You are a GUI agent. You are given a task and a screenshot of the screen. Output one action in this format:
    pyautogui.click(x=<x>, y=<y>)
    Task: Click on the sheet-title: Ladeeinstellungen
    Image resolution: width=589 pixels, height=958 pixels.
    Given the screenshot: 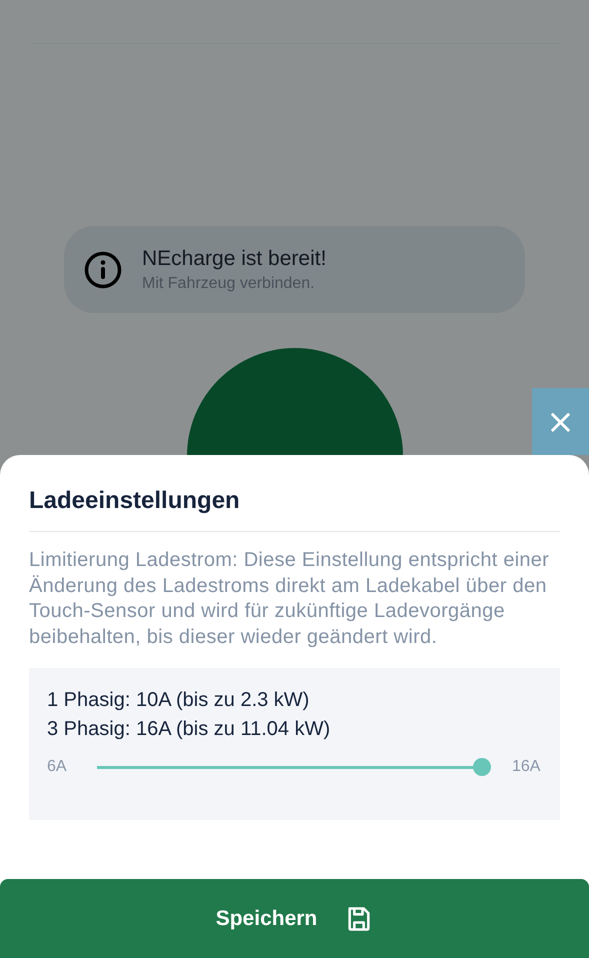 What is the action you would take?
    pyautogui.click(x=135, y=501)
    